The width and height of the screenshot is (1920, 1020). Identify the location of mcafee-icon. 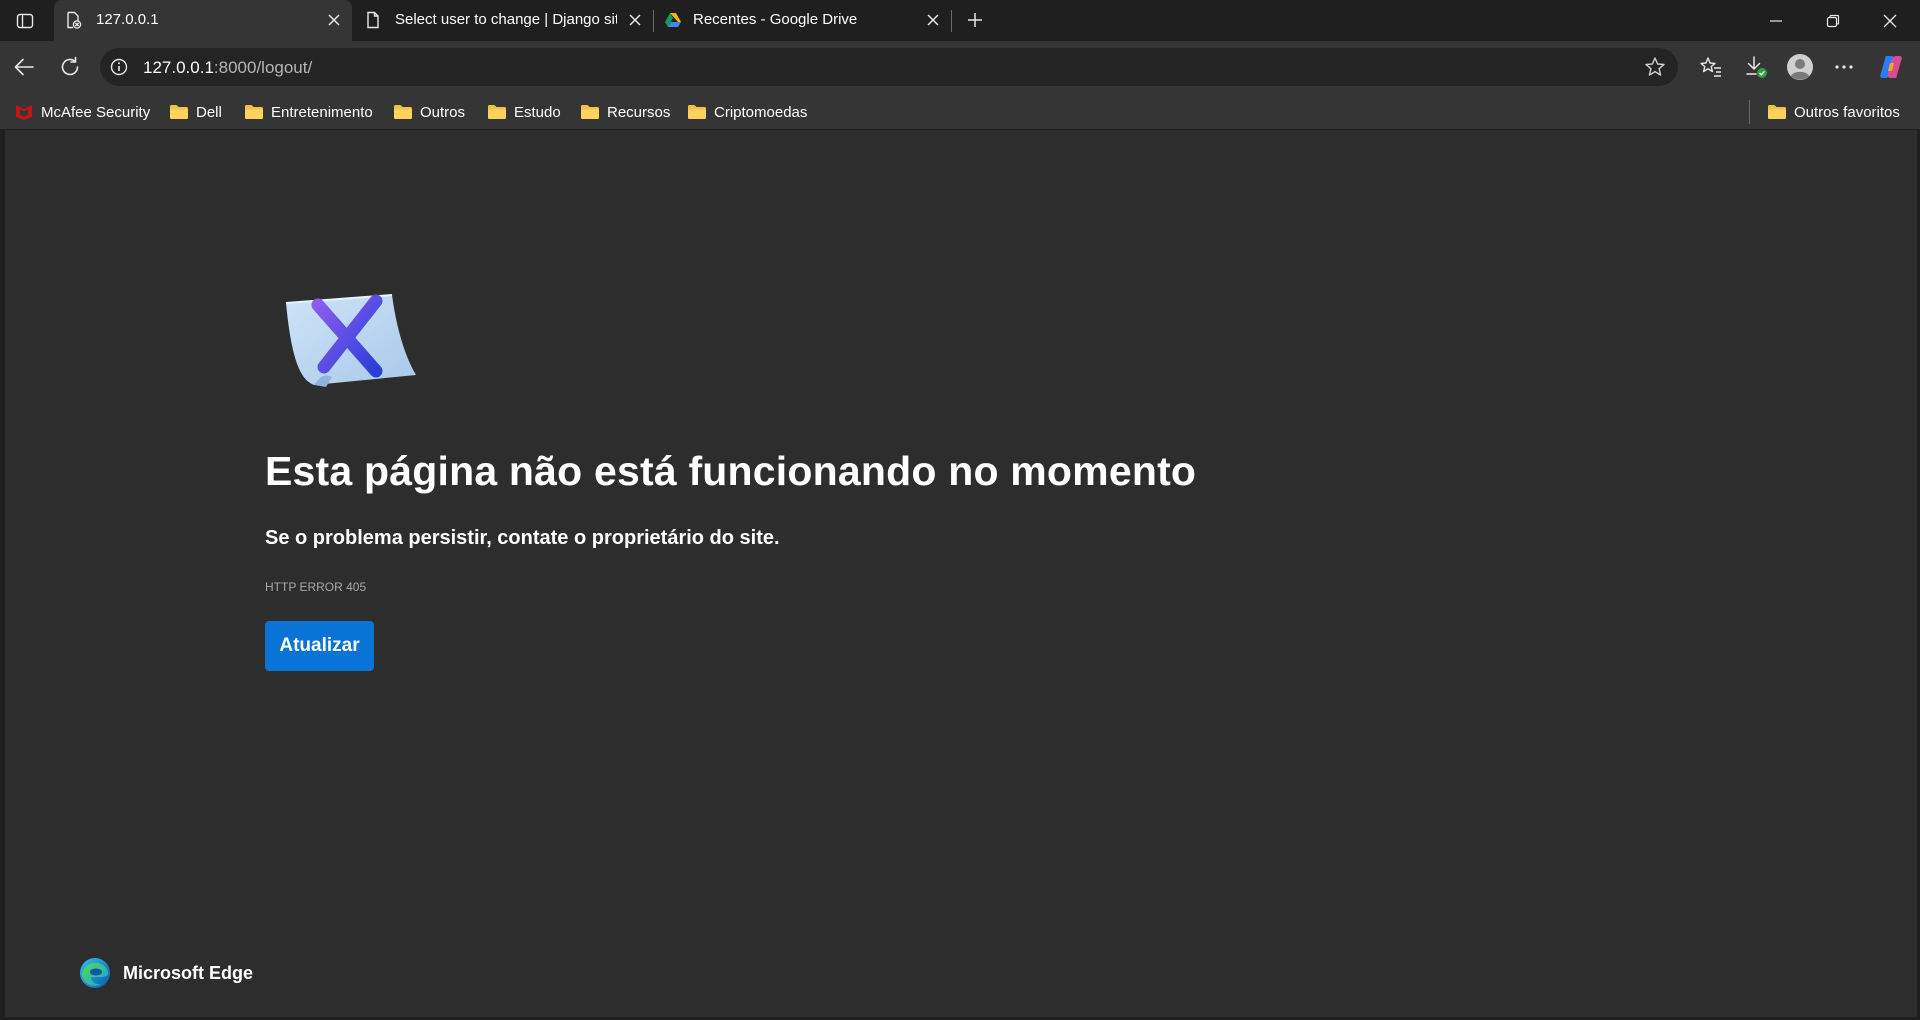
(24, 112).